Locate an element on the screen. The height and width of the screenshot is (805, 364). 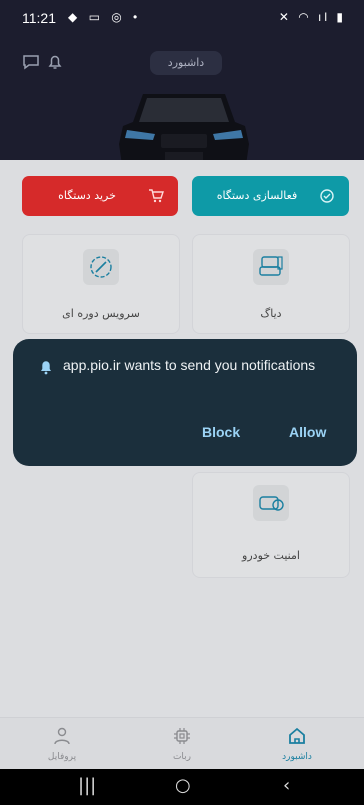
periodic-service-label: سرویس دوره ای is located at coordinates (101, 313).